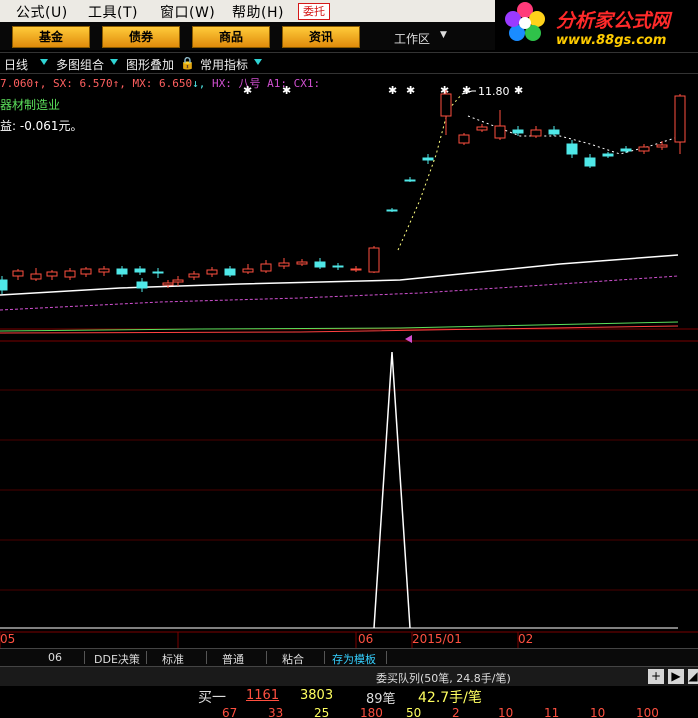  What do you see at coordinates (408, 339) in the screenshot?
I see `cursor-marker-icon` at bounding box center [408, 339].